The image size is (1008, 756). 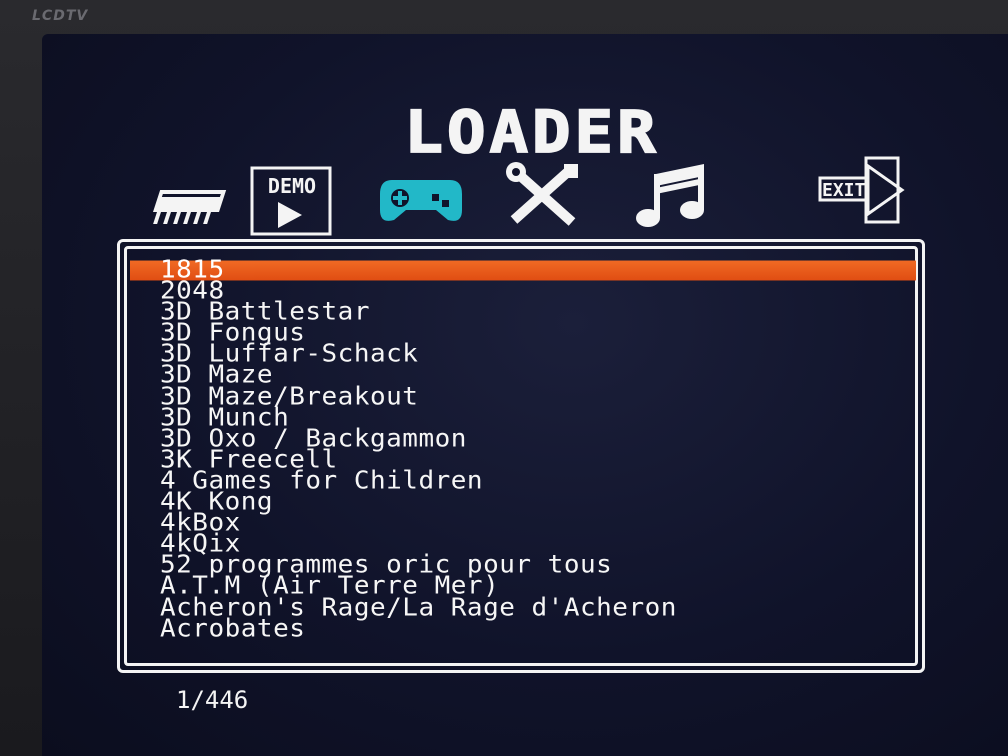 What do you see at coordinates (292, 201) in the screenshot?
I see `toolbar-demo: DEMO` at bounding box center [292, 201].